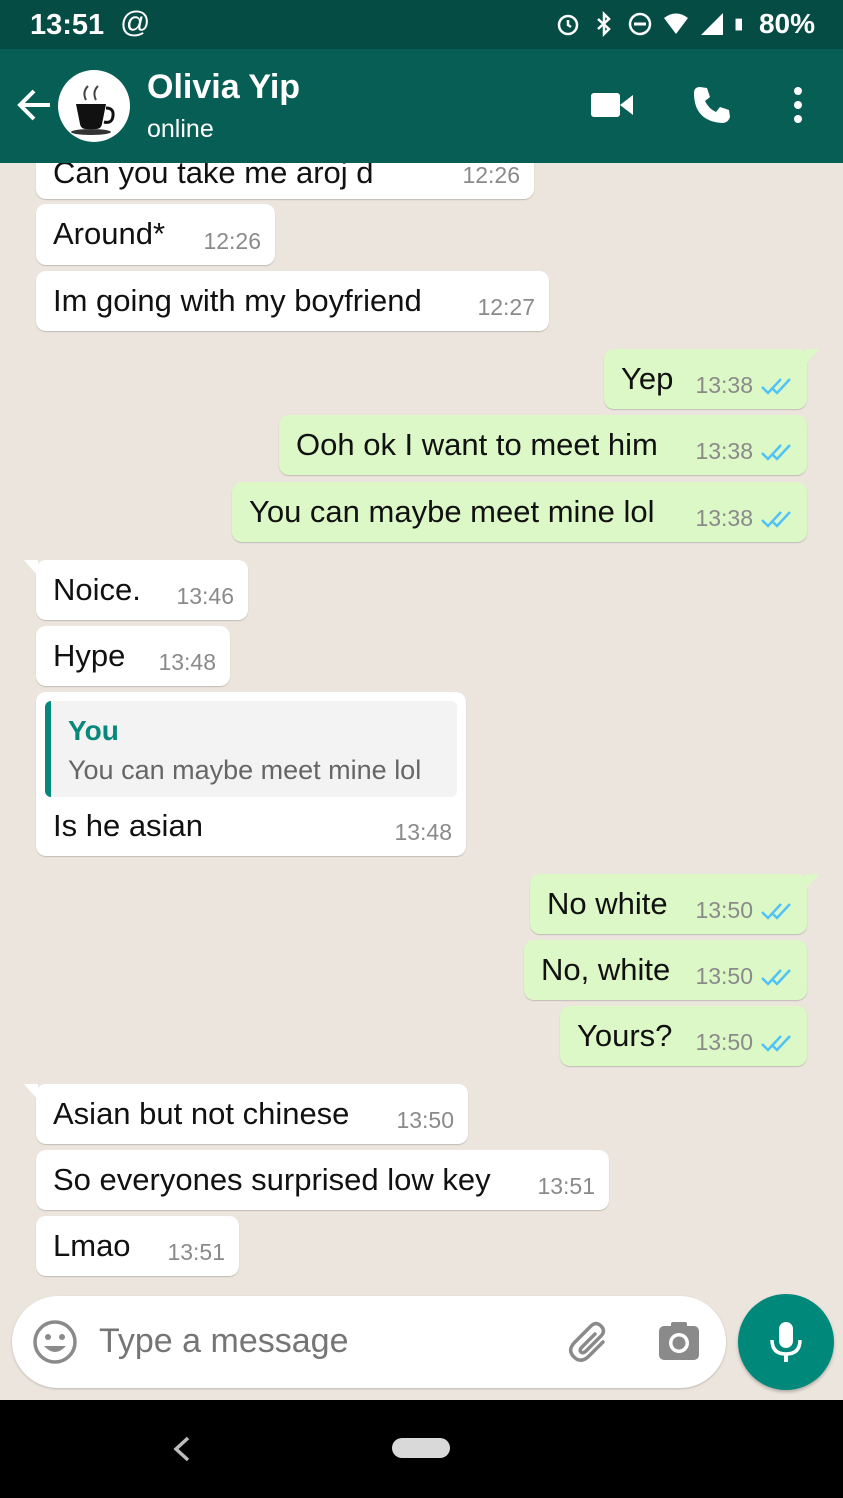  Describe the element at coordinates (128, 825) in the screenshot. I see `message-text: Is he asian` at that location.